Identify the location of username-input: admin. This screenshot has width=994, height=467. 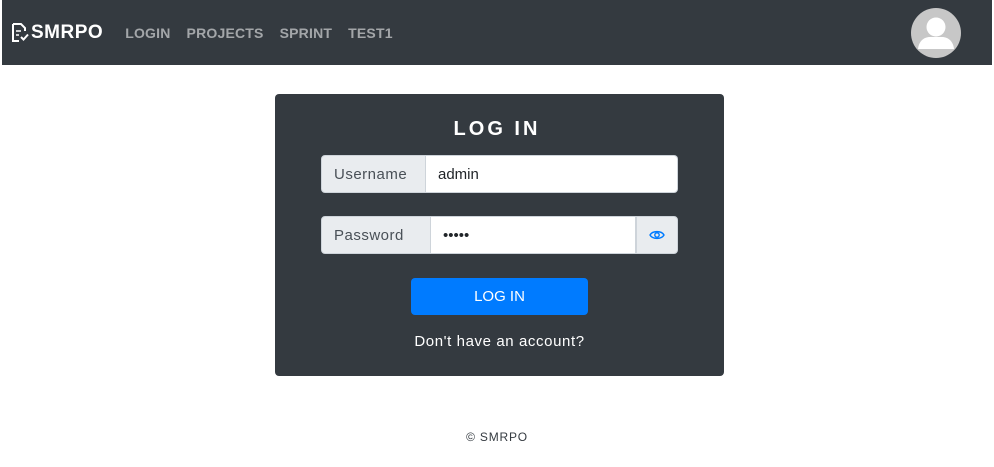
(552, 174).